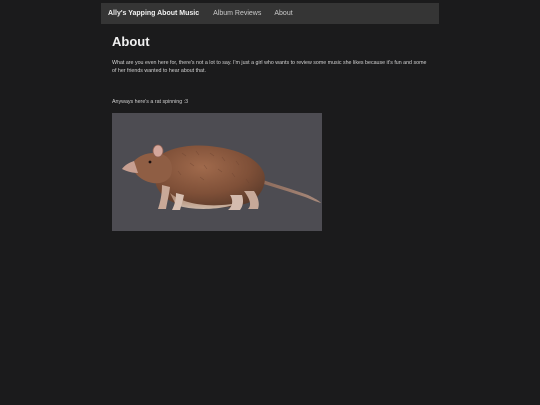  Describe the element at coordinates (221, 177) in the screenshot. I see `rat-image` at that location.